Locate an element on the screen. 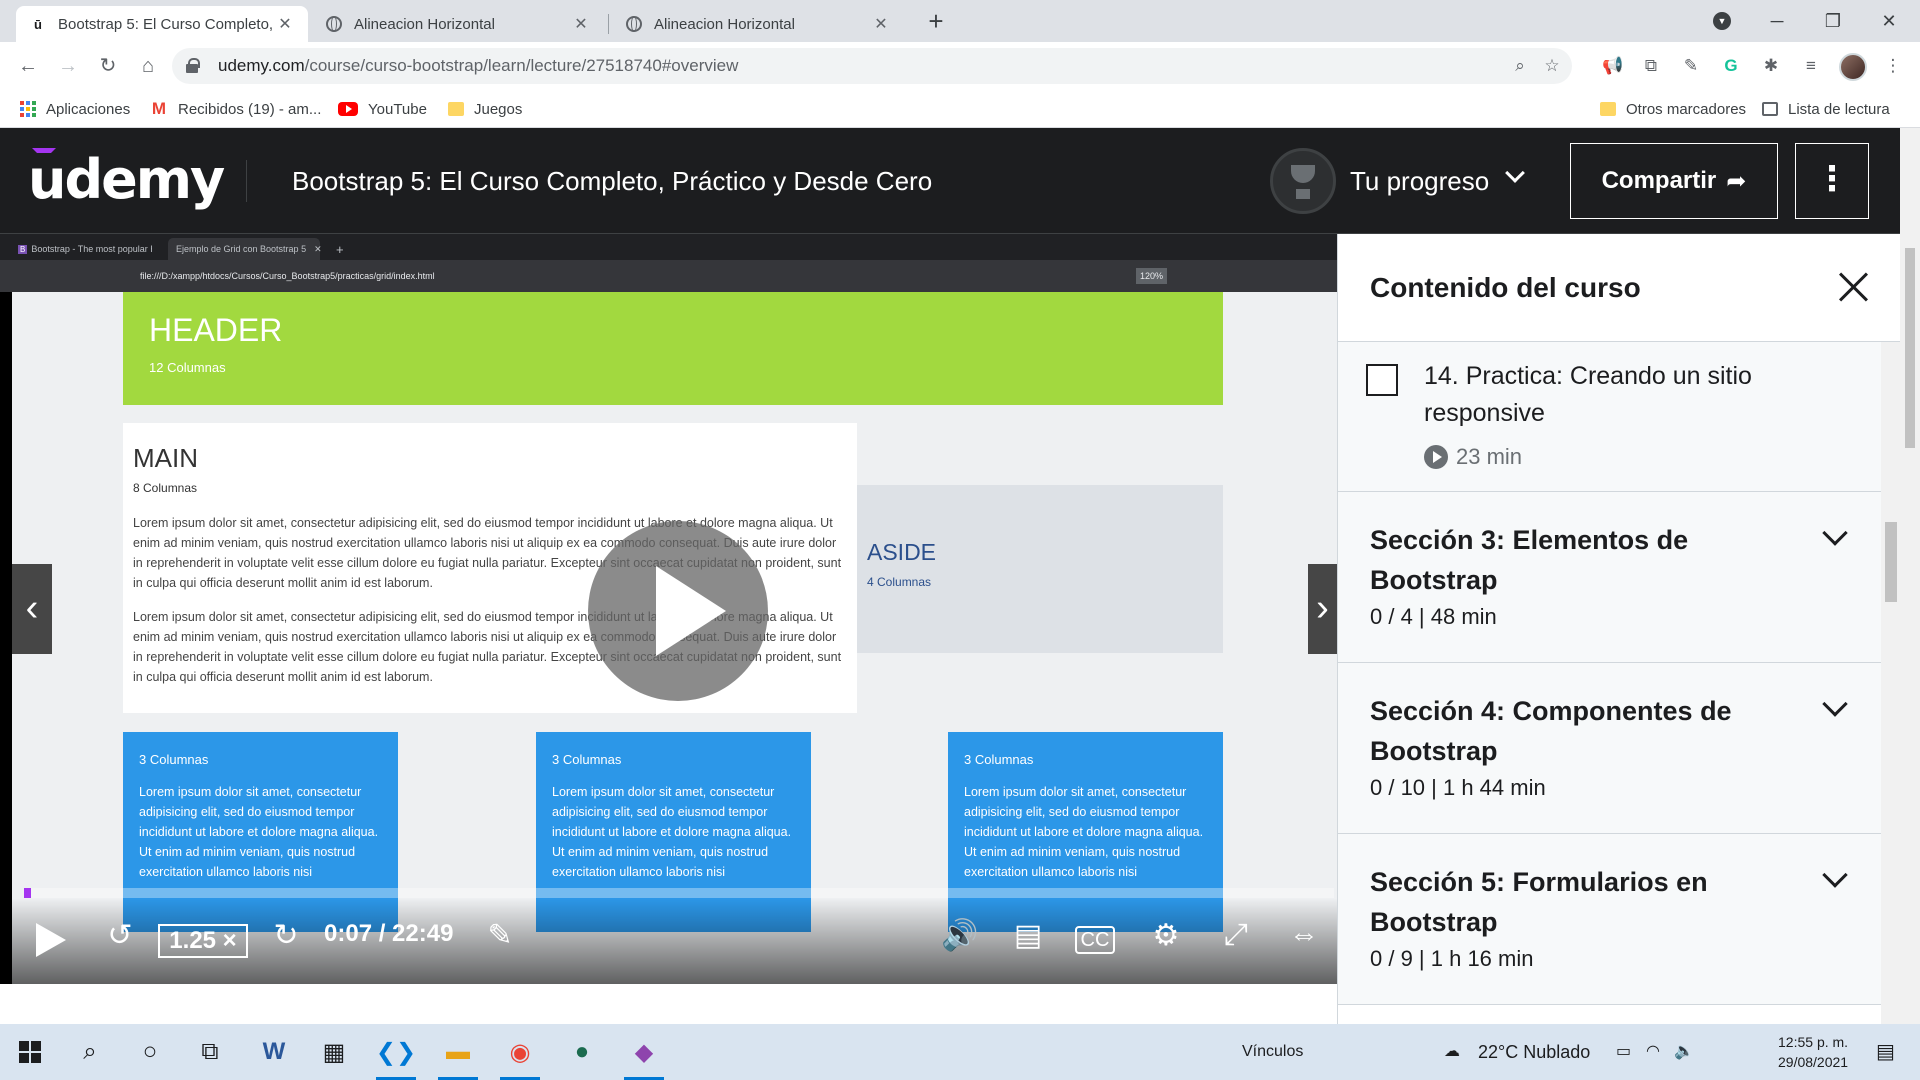  weather-widget: 22°C Nublado is located at coordinates (1534, 1052).